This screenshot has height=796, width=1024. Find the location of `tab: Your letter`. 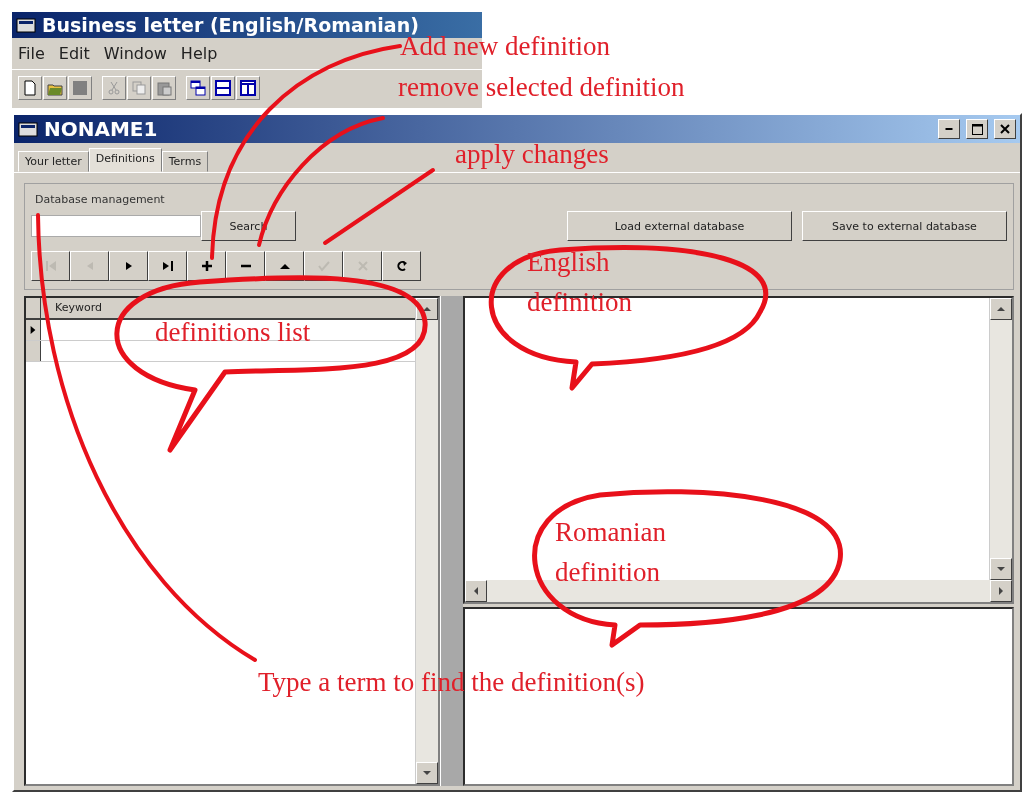

tab: Your letter is located at coordinates (53, 161).